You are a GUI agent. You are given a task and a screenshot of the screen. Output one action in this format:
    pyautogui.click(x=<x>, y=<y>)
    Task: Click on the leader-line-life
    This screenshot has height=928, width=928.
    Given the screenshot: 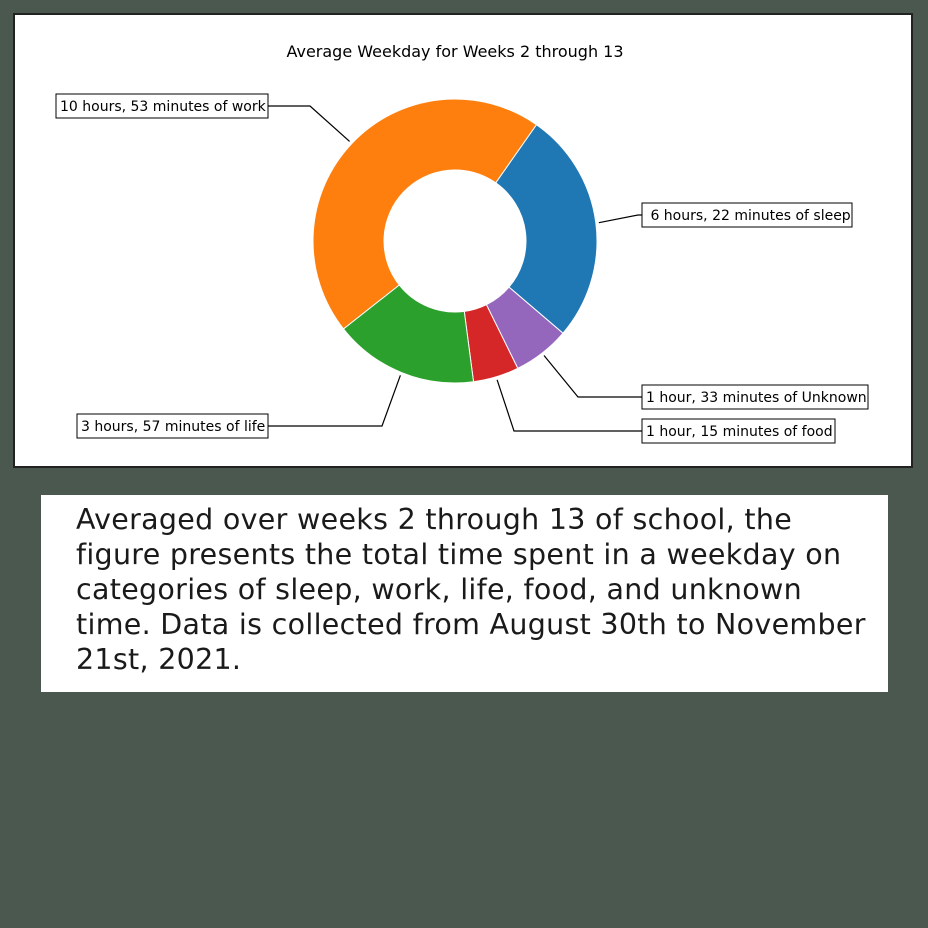 What is the action you would take?
    pyautogui.click(x=334, y=401)
    